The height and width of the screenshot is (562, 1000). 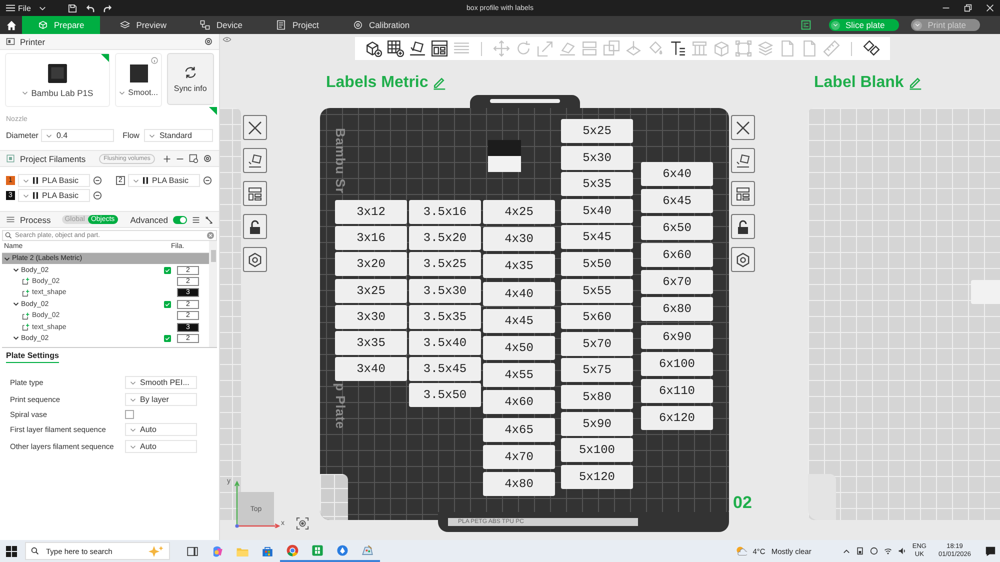 What do you see at coordinates (221, 25) in the screenshot?
I see `tab: Device` at bounding box center [221, 25].